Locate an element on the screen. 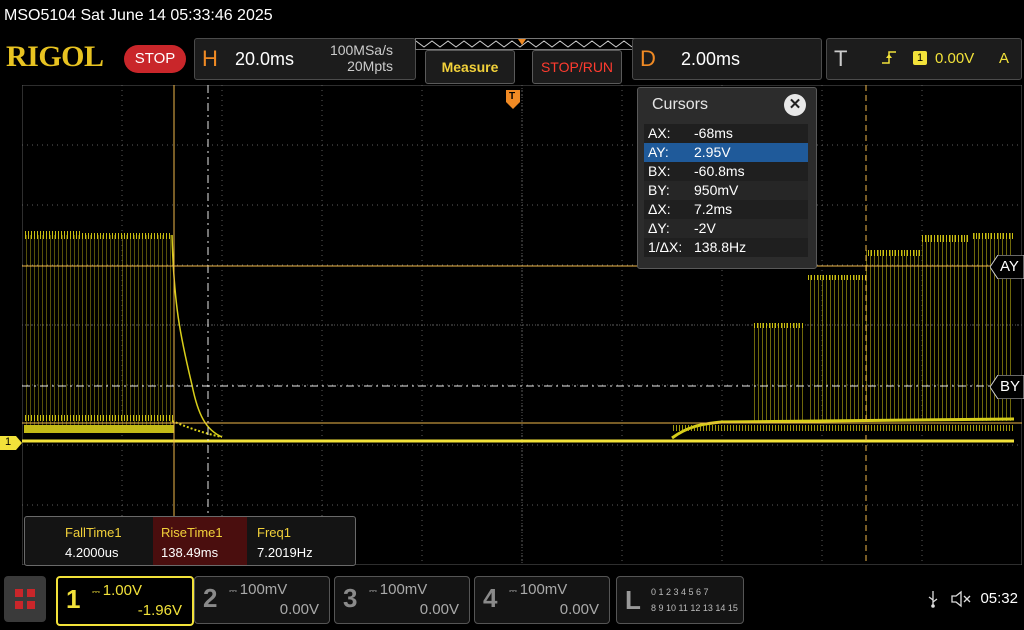  menu-grid-icon is located at coordinates (25, 599).